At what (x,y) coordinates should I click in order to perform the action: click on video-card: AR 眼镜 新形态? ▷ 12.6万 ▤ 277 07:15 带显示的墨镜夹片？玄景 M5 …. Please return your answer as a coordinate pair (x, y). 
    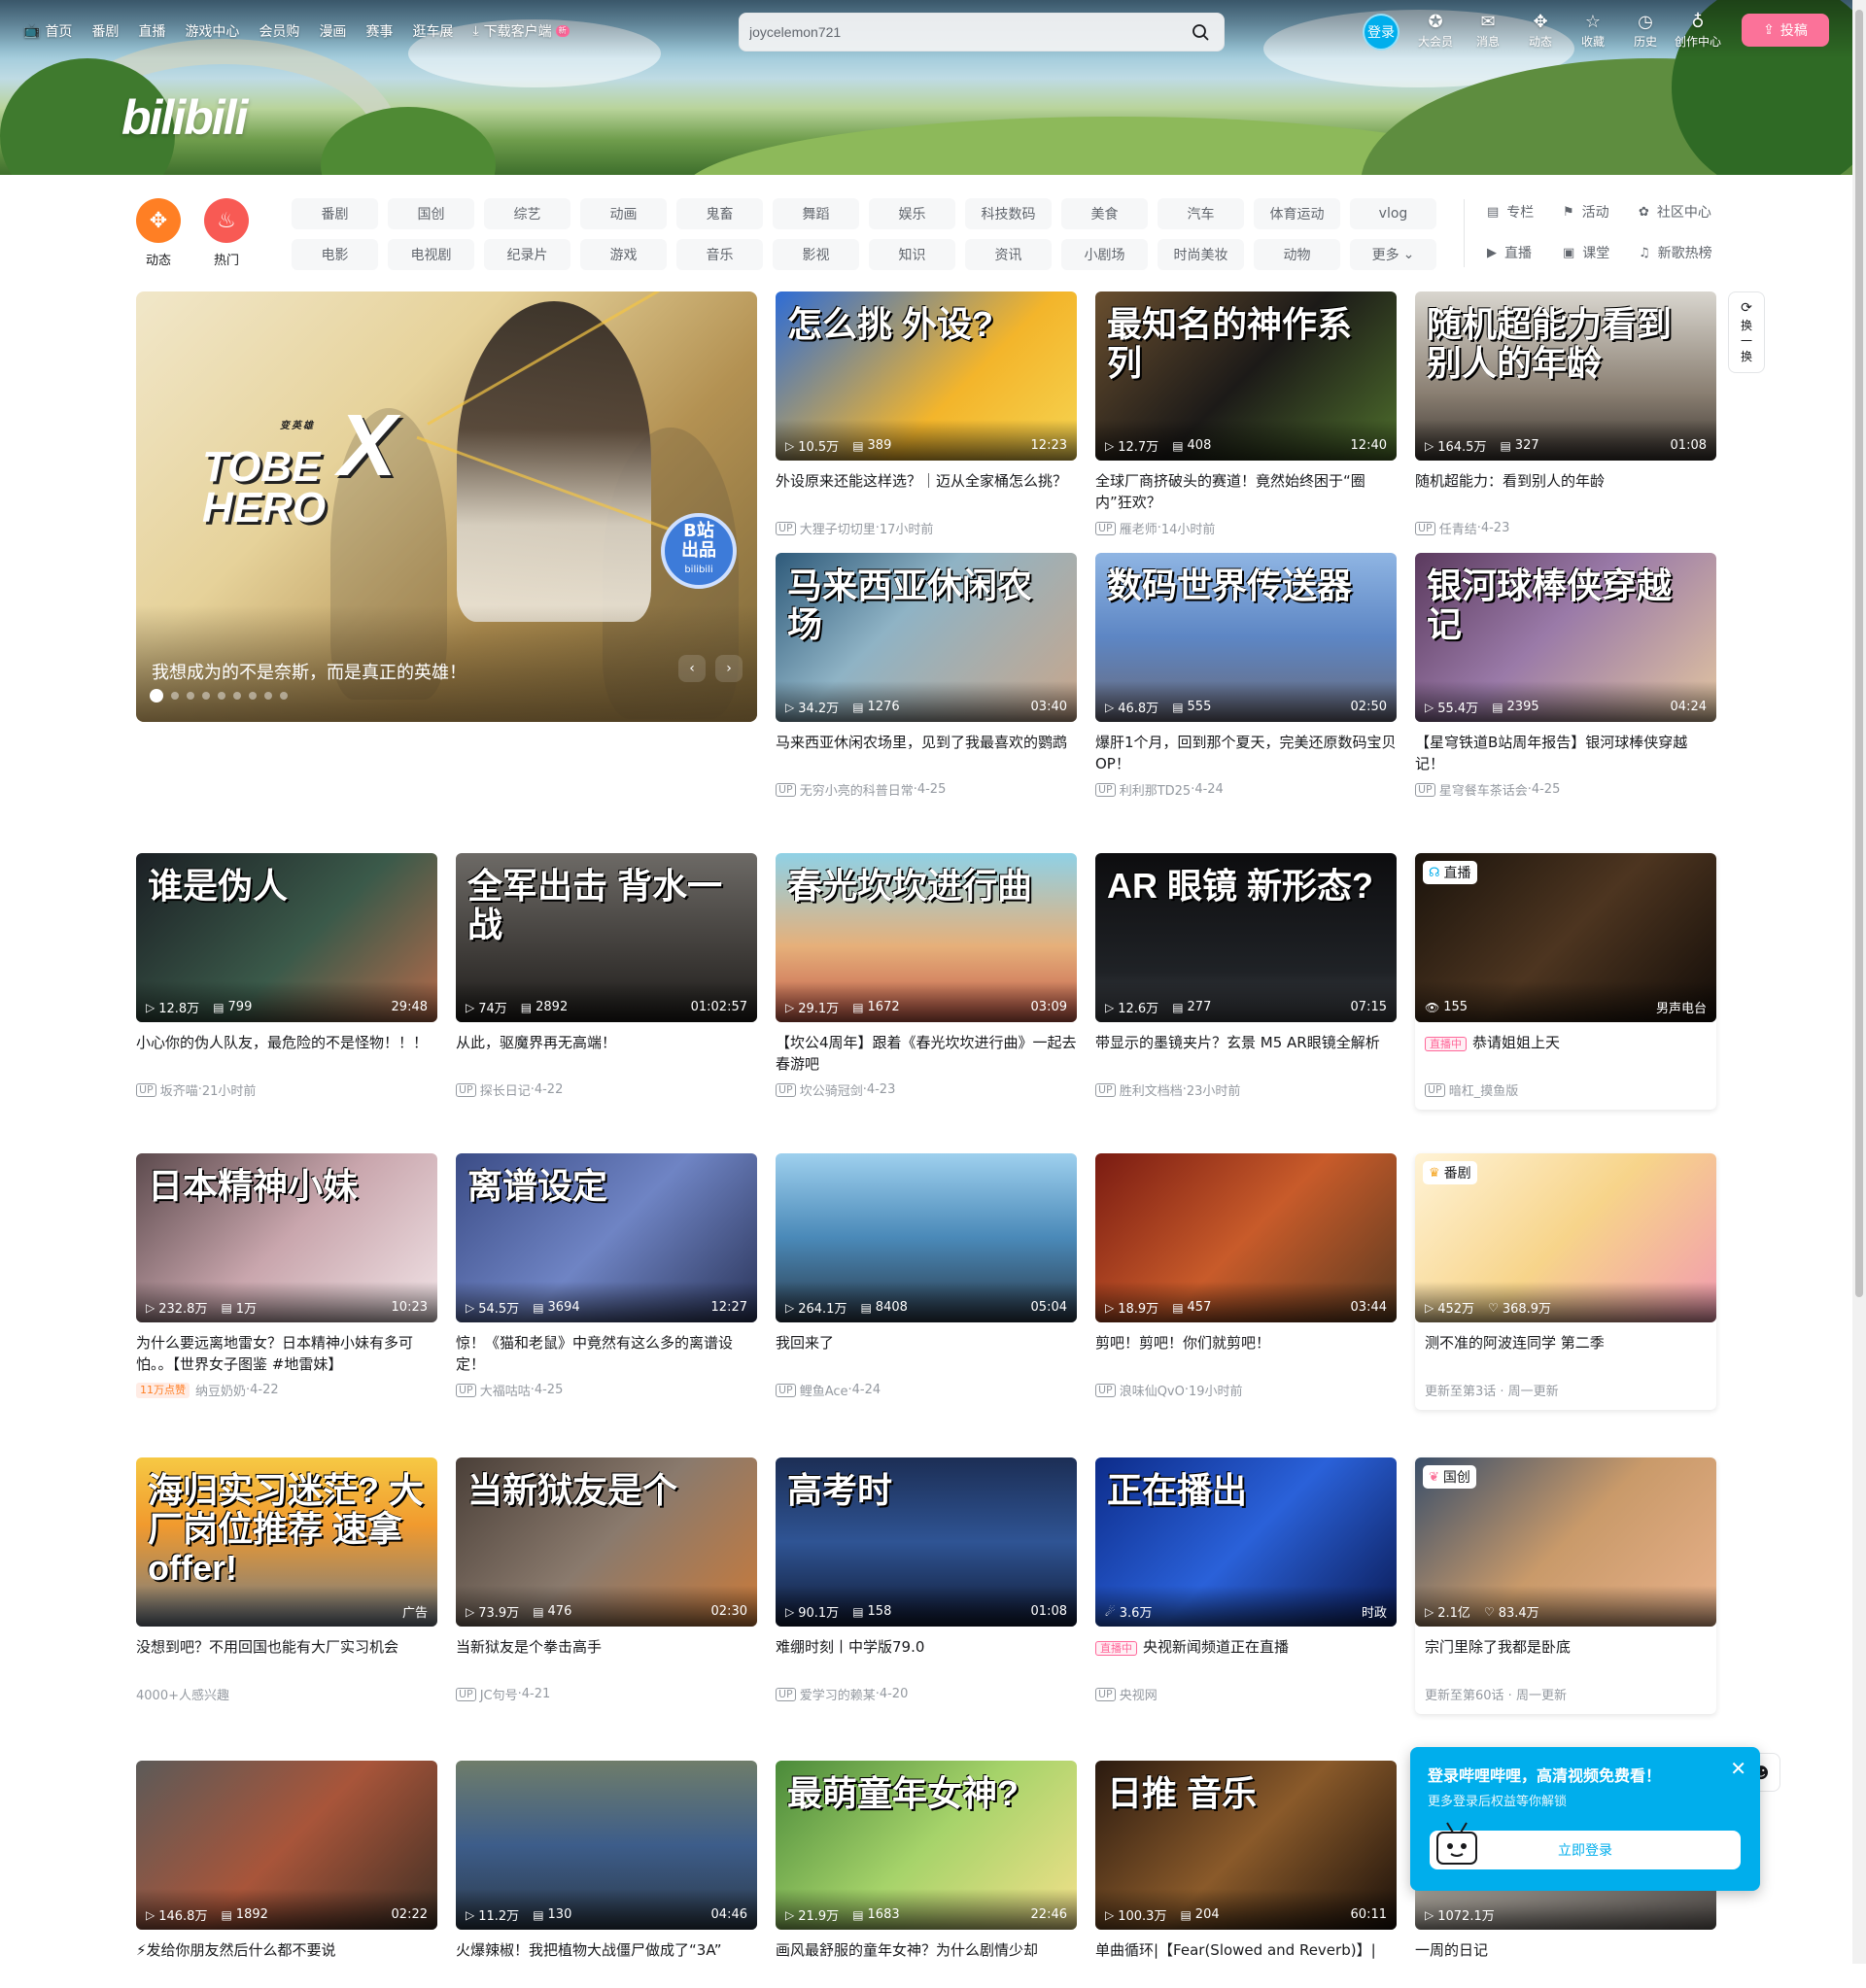
    Looking at the image, I should click on (1246, 976).